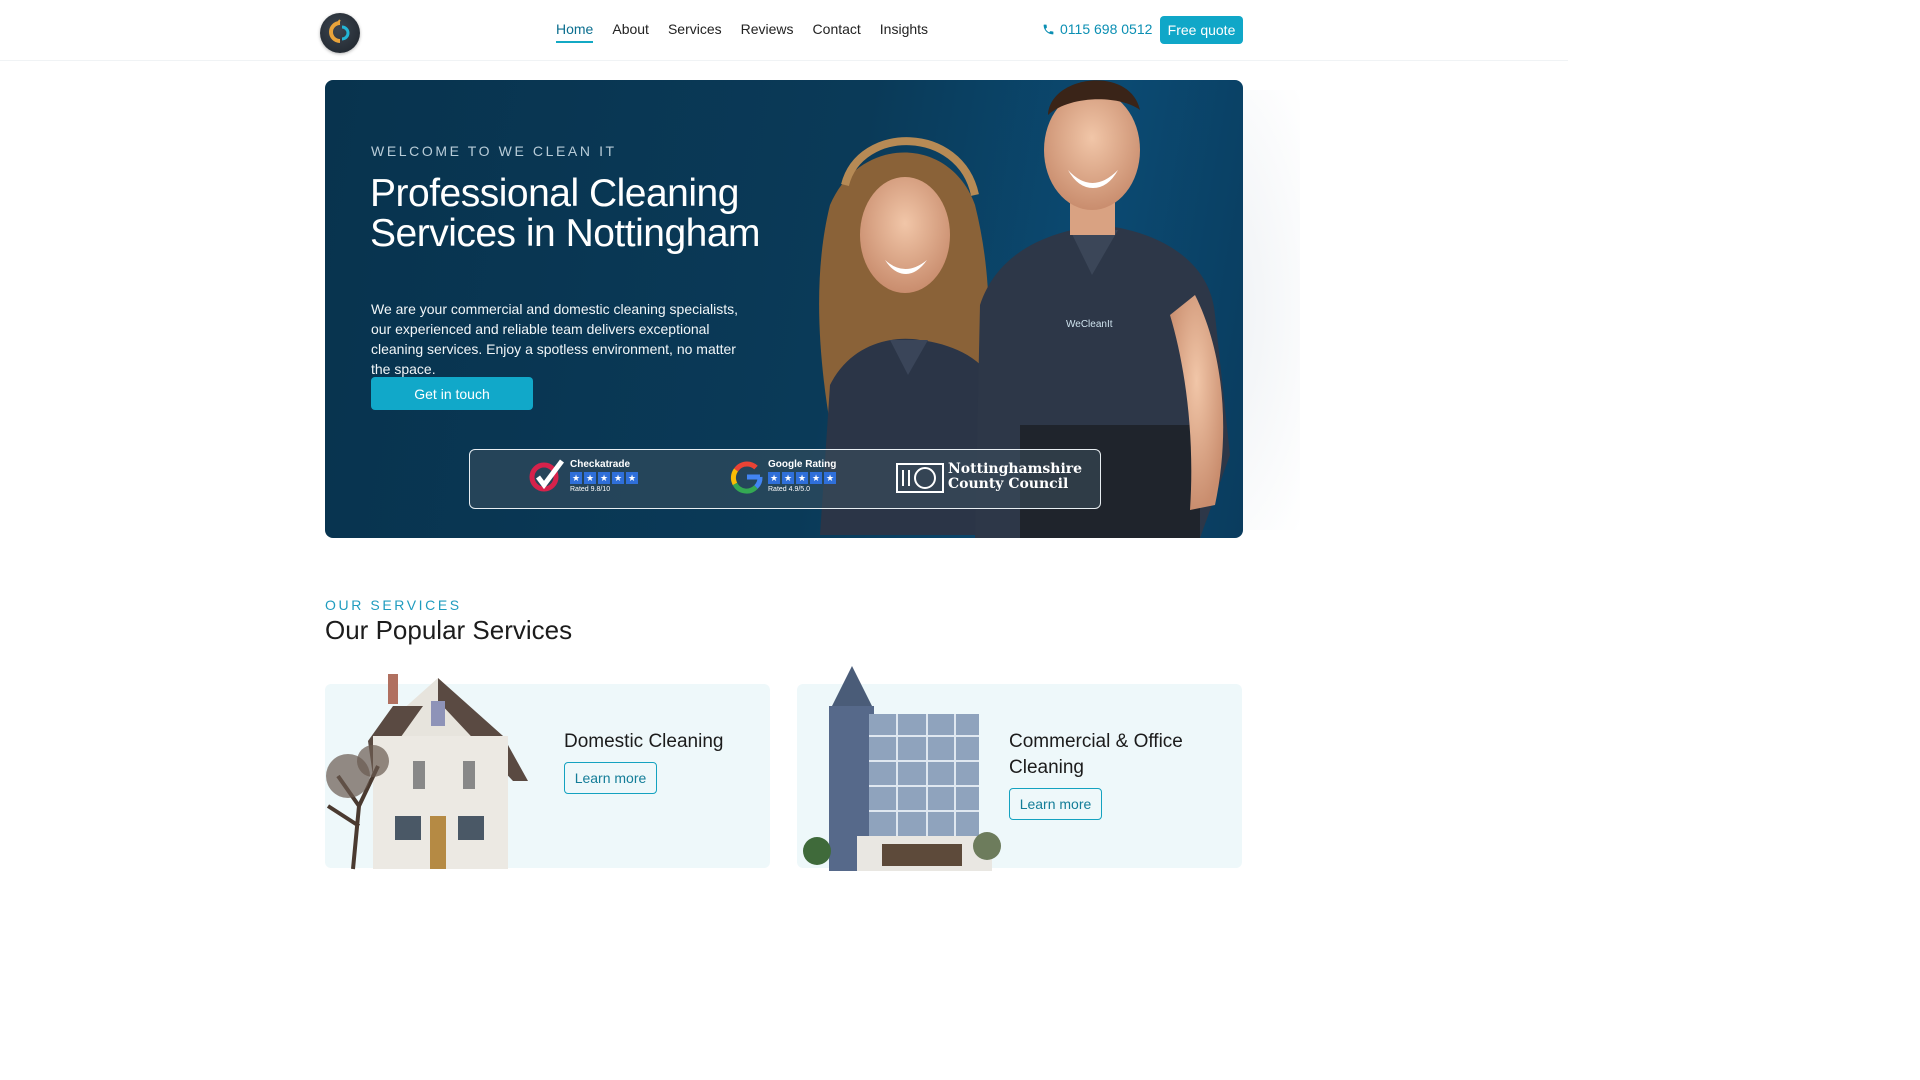 The width and height of the screenshot is (1920, 1080). What do you see at coordinates (547, 772) in the screenshot?
I see `service-card-domestic: Domestic Cleaning Learn more` at bounding box center [547, 772].